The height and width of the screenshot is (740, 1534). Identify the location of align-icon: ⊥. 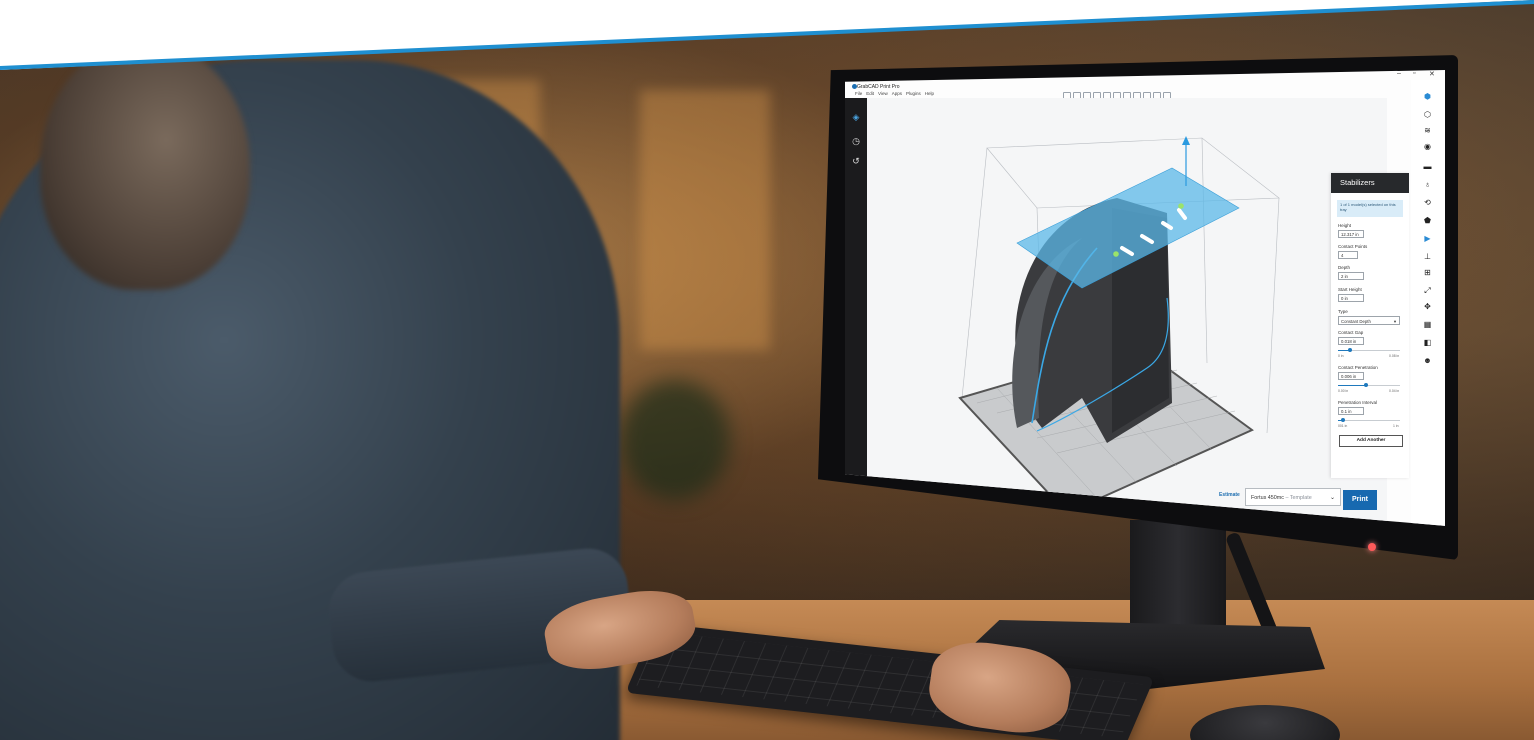
(1427, 256).